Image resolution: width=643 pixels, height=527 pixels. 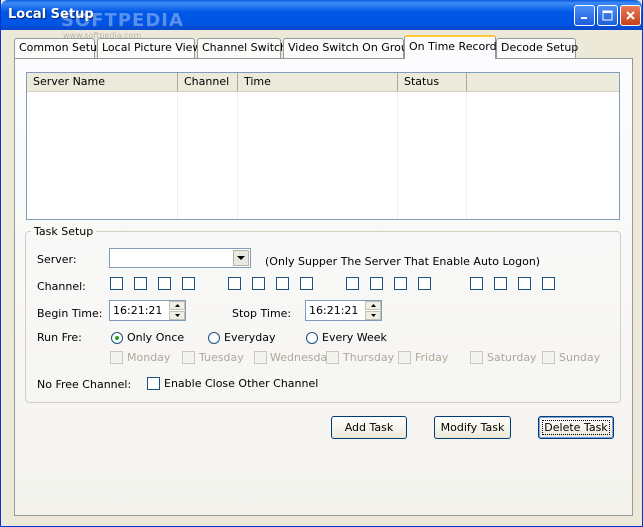 I want to click on begin-time-up-button, so click(x=177, y=305).